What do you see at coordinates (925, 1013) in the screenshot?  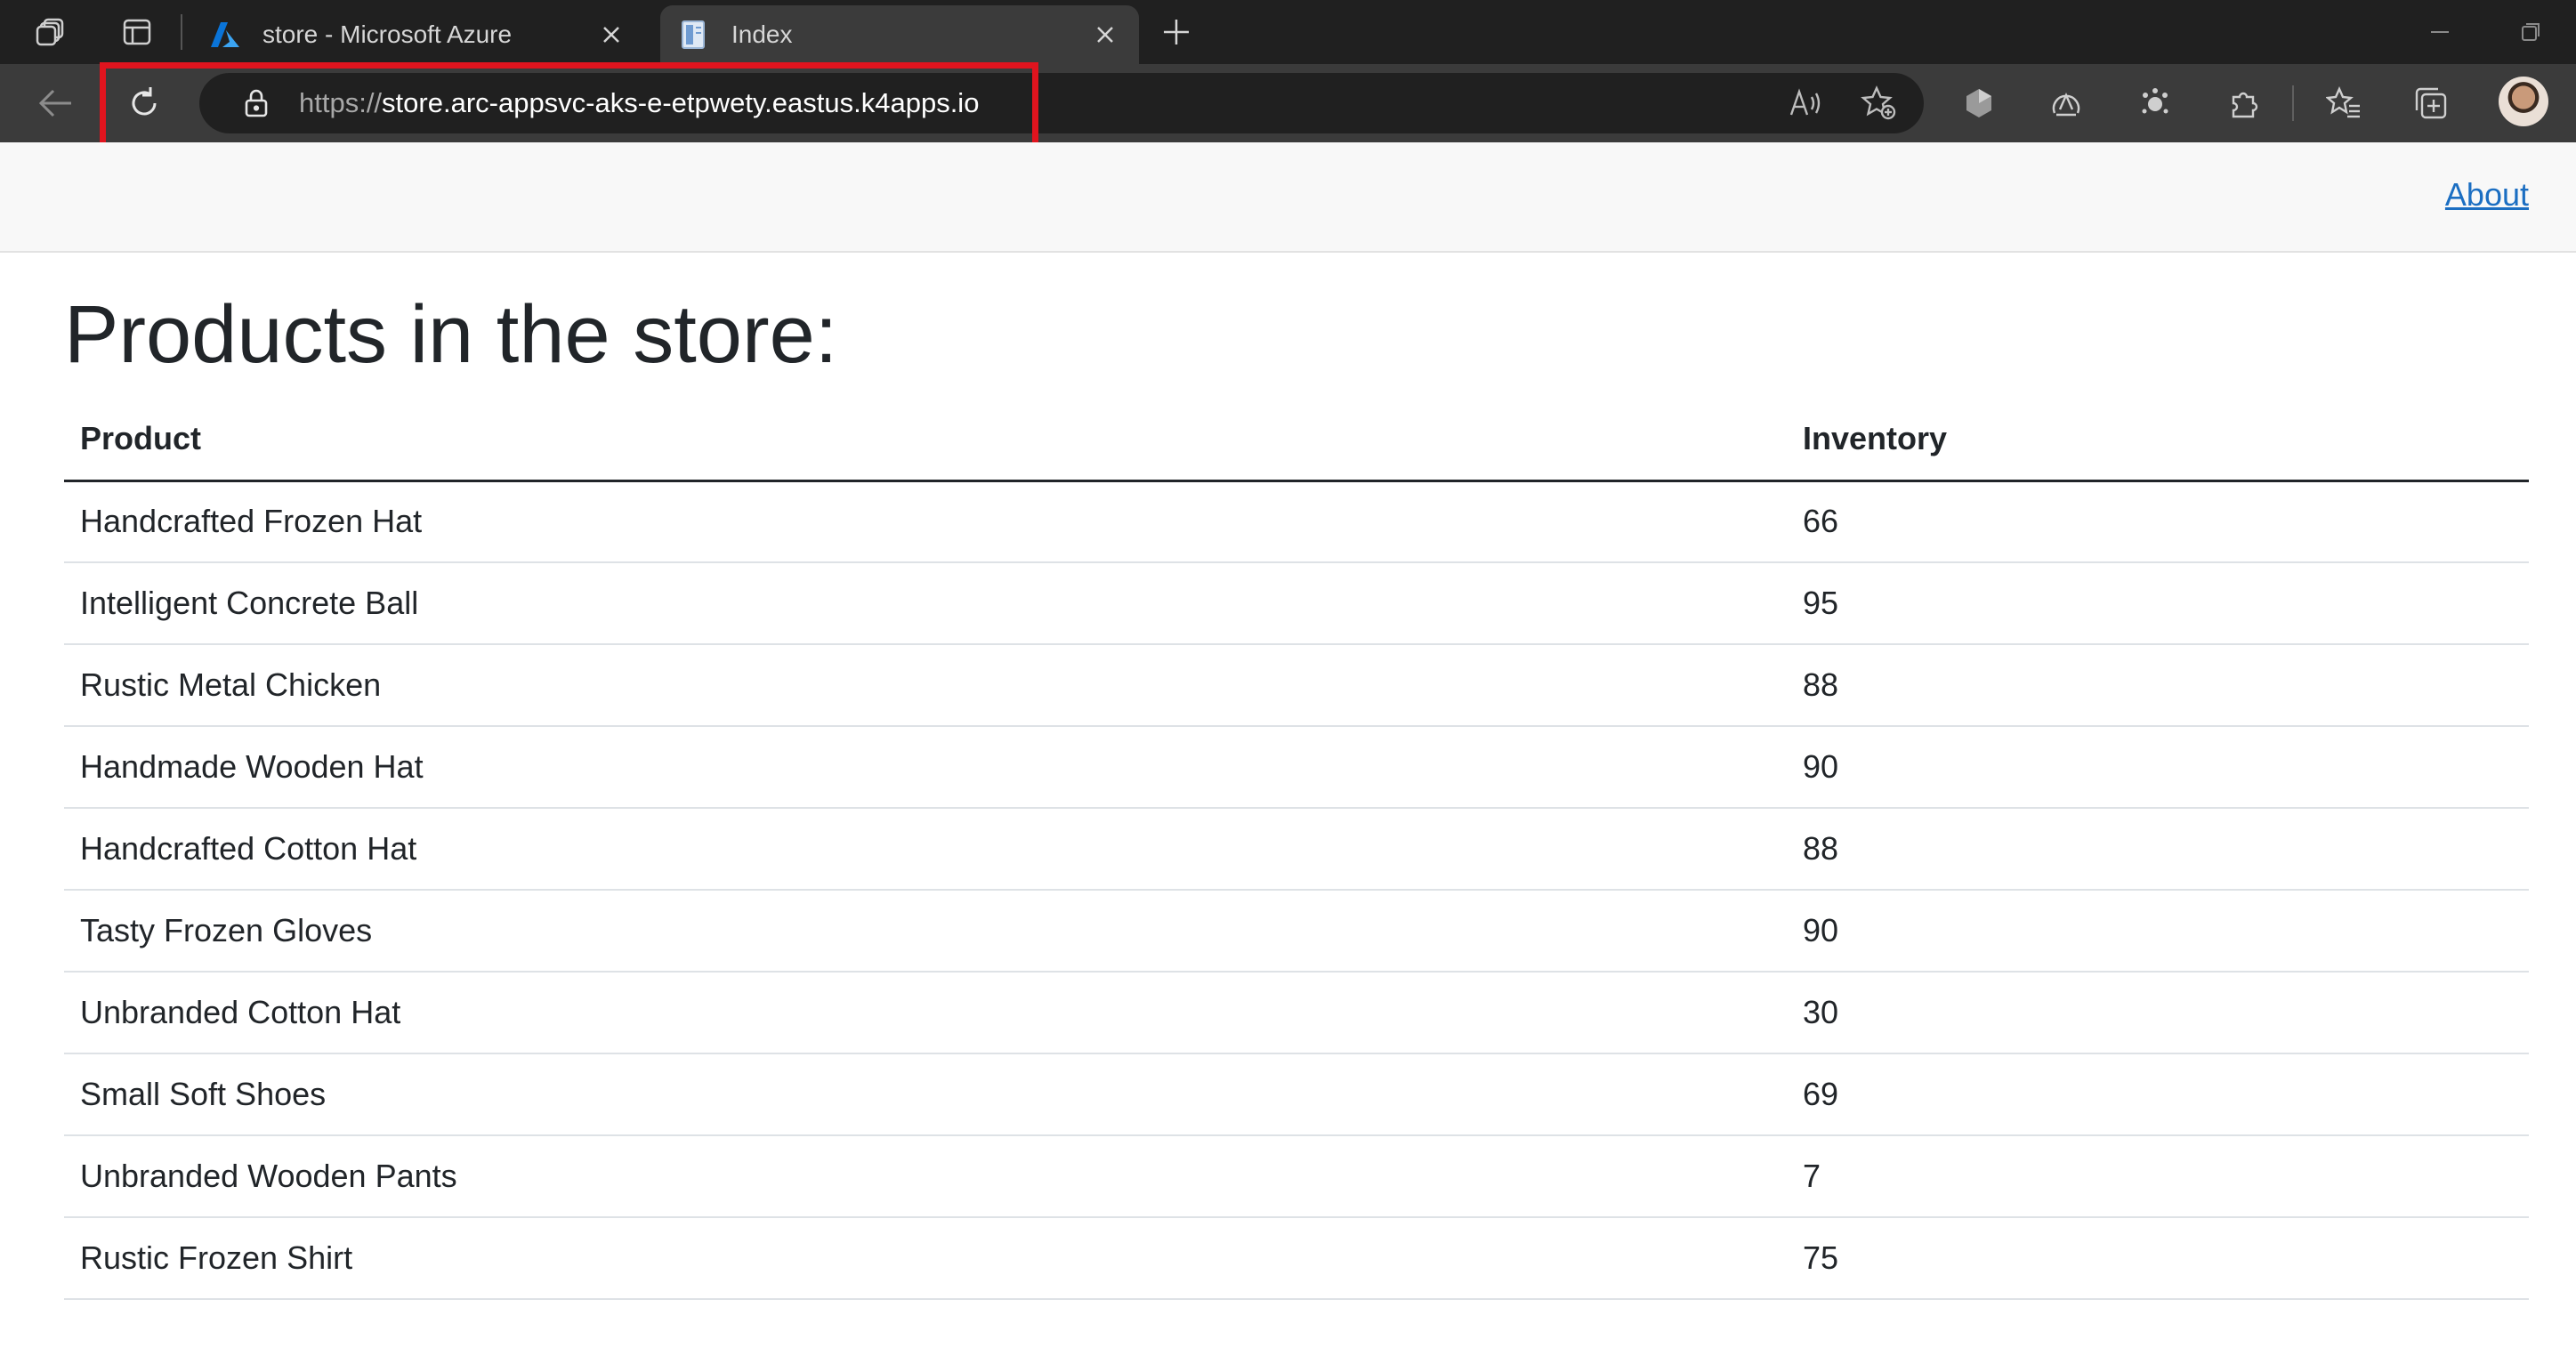 I see `product-name: Unbranded Cotton Hat` at bounding box center [925, 1013].